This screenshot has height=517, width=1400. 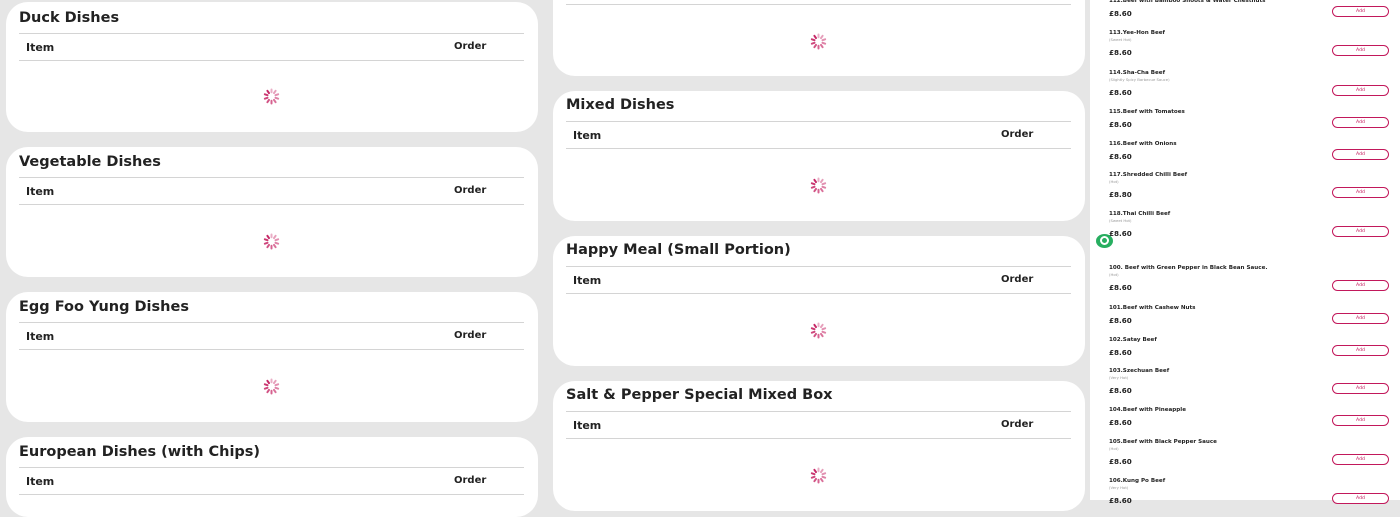 What do you see at coordinates (818, 4) in the screenshot?
I see `table-divider` at bounding box center [818, 4].